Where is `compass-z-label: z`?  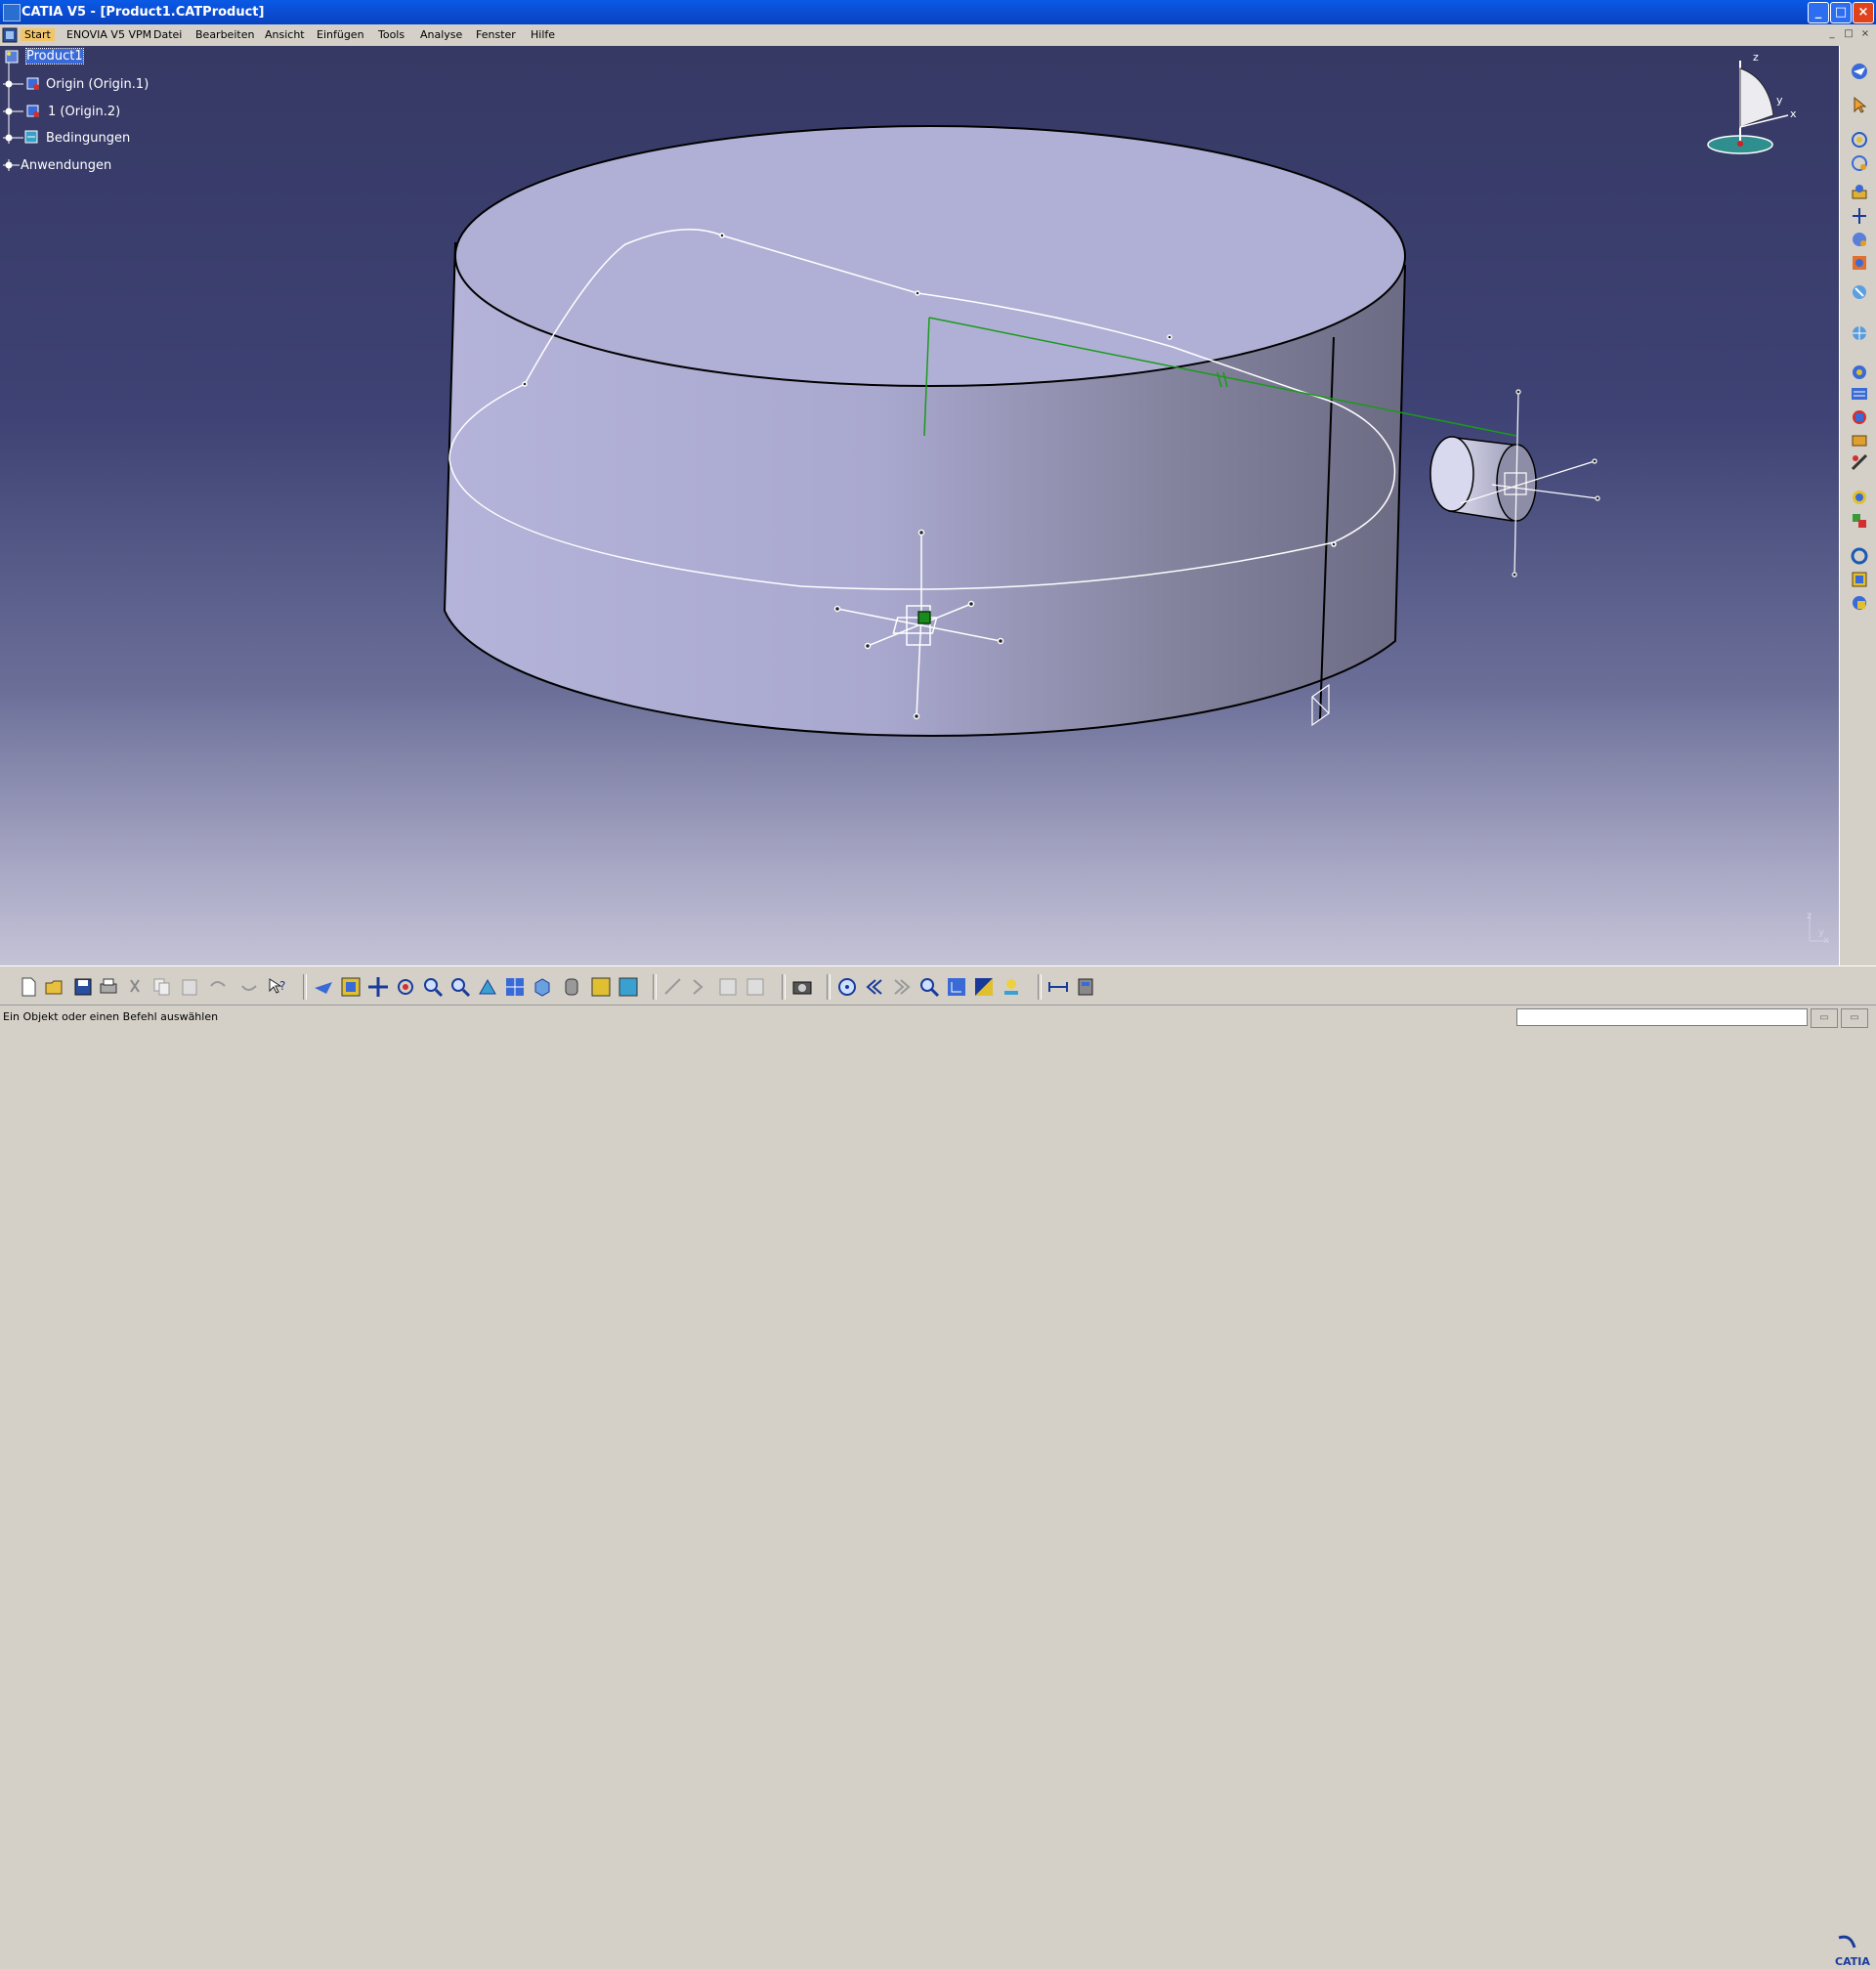
compass-z-label: z is located at coordinates (1756, 57).